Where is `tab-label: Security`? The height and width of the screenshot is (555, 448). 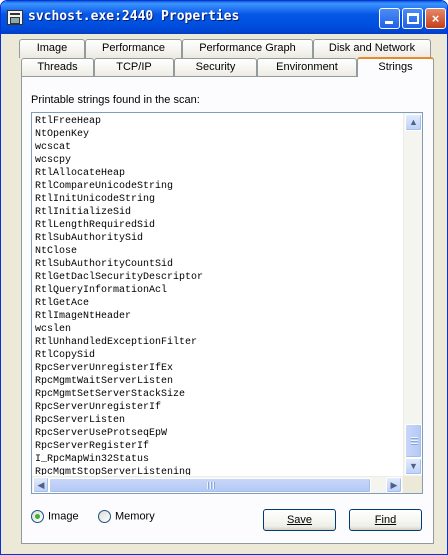
tab-label: Security is located at coordinates (215, 67).